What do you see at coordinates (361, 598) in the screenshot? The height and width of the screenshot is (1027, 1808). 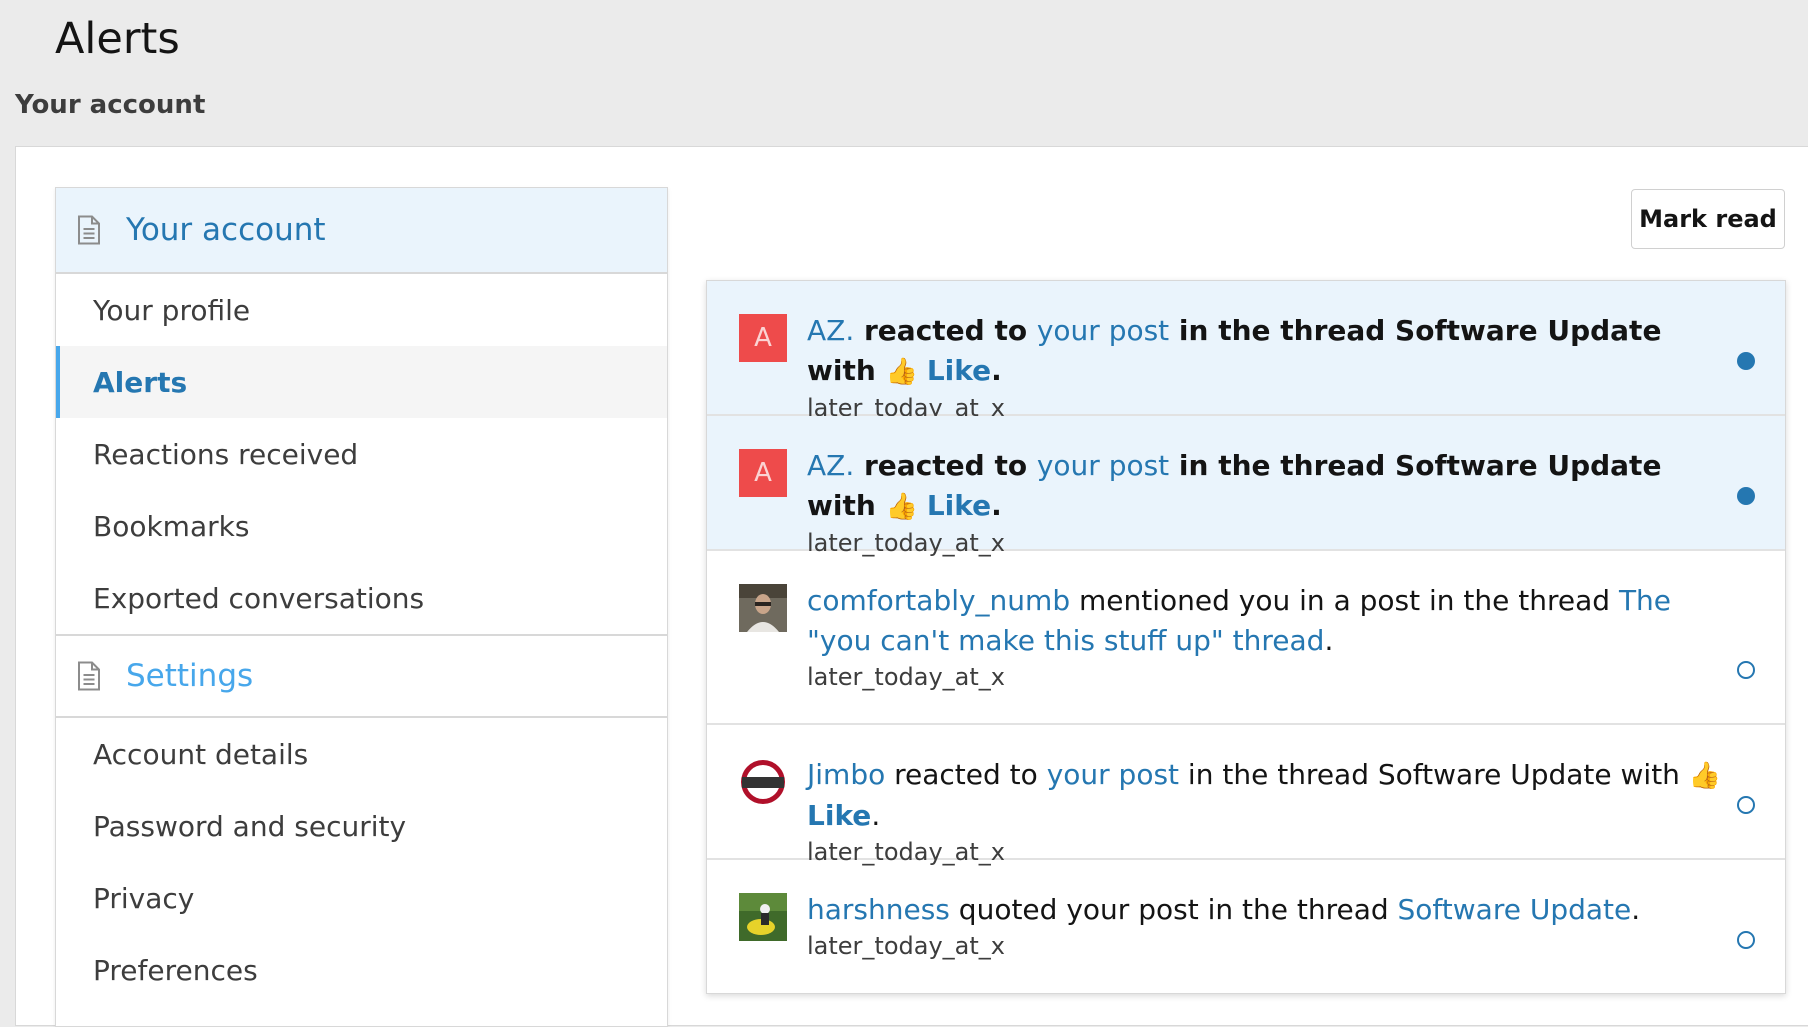 I see `sidebar-item-exported-conversations: Exported conversations` at bounding box center [361, 598].